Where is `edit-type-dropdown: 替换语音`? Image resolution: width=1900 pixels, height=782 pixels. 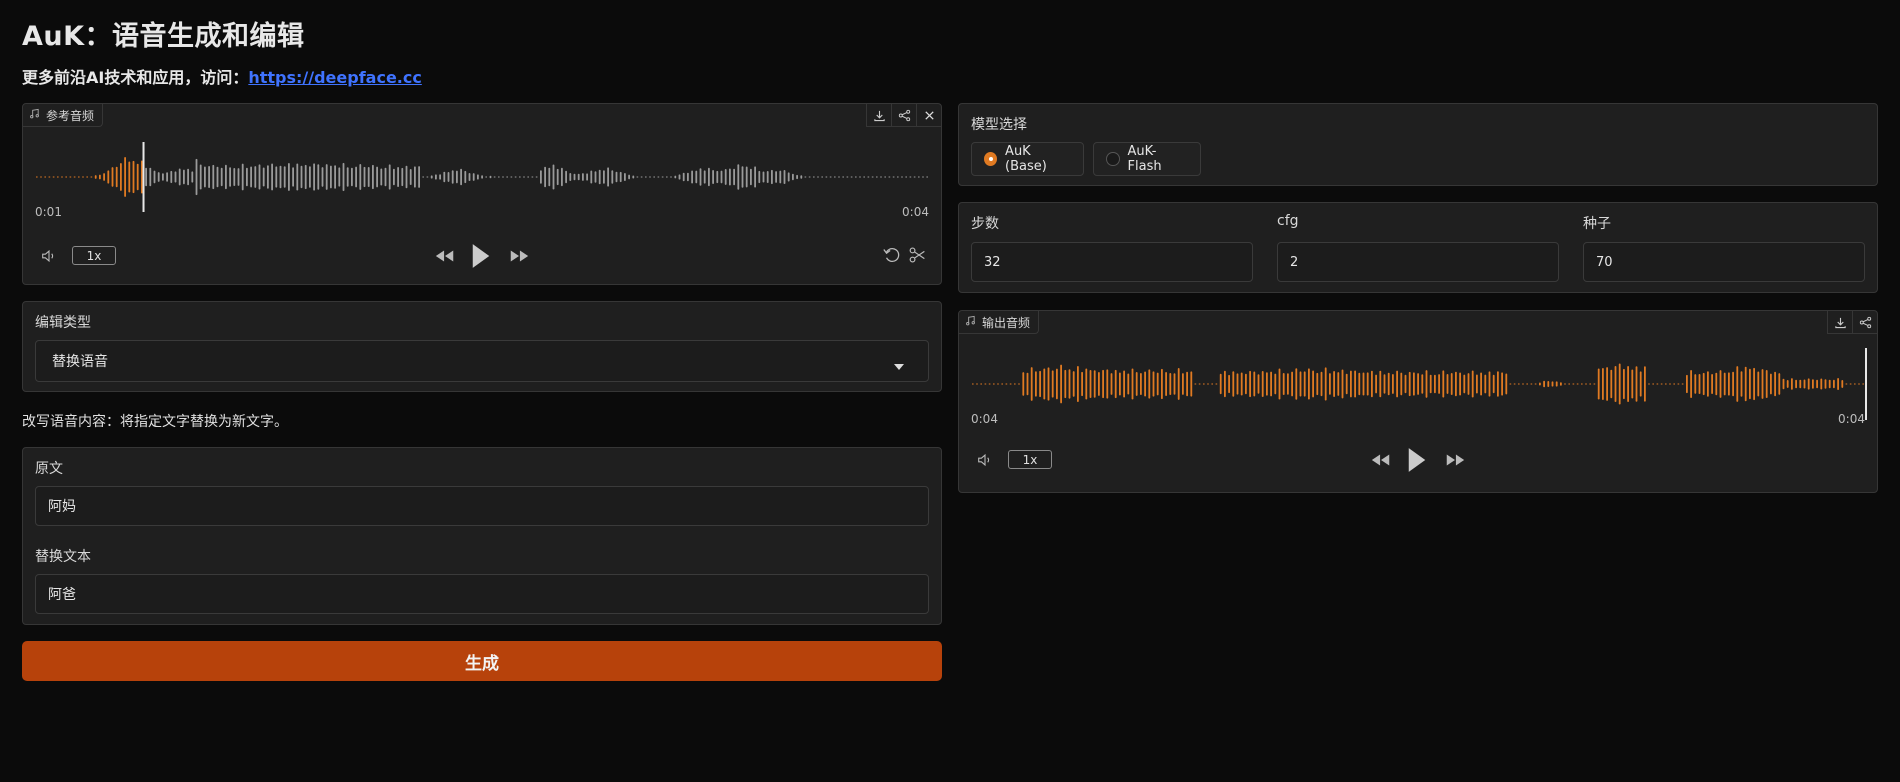
edit-type-dropdown: 替换语音 is located at coordinates (482, 361).